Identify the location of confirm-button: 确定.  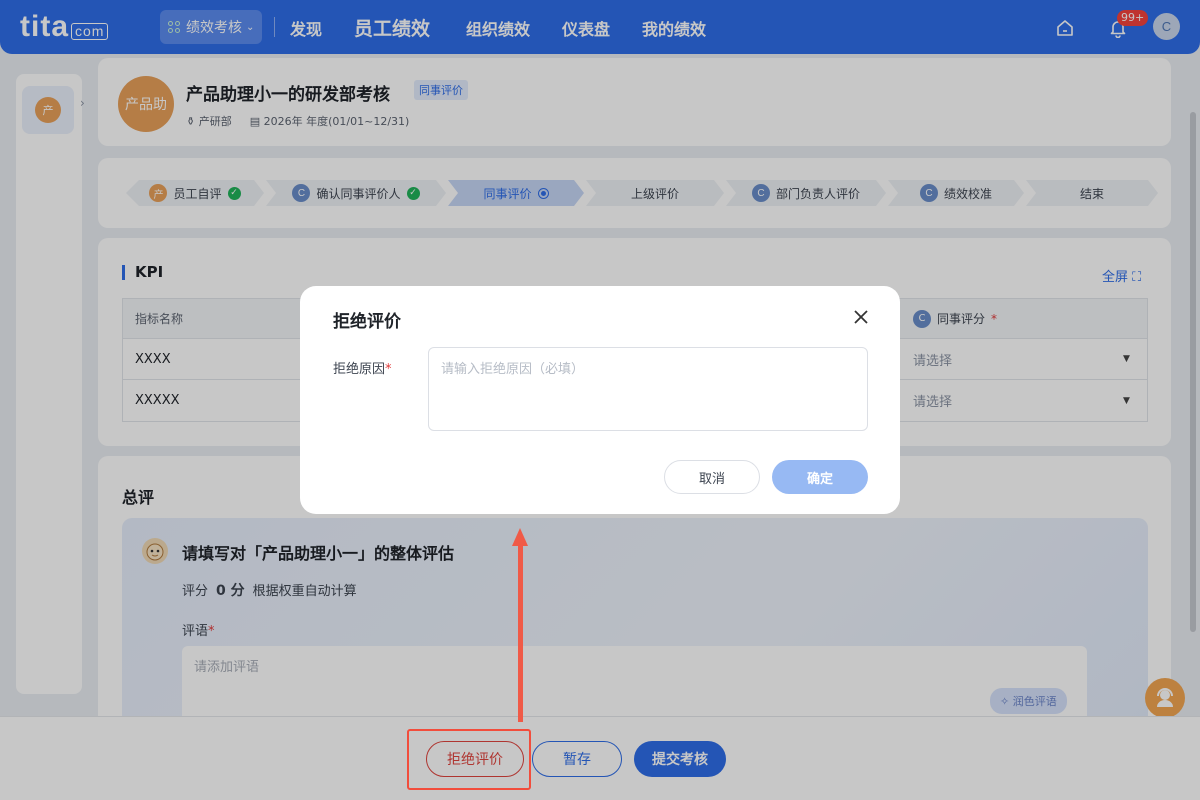
(820, 477).